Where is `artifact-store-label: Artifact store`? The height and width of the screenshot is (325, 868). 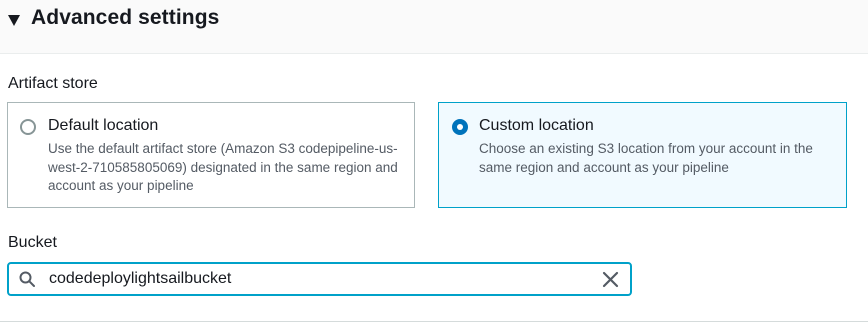 artifact-store-label: Artifact store is located at coordinates (53, 83).